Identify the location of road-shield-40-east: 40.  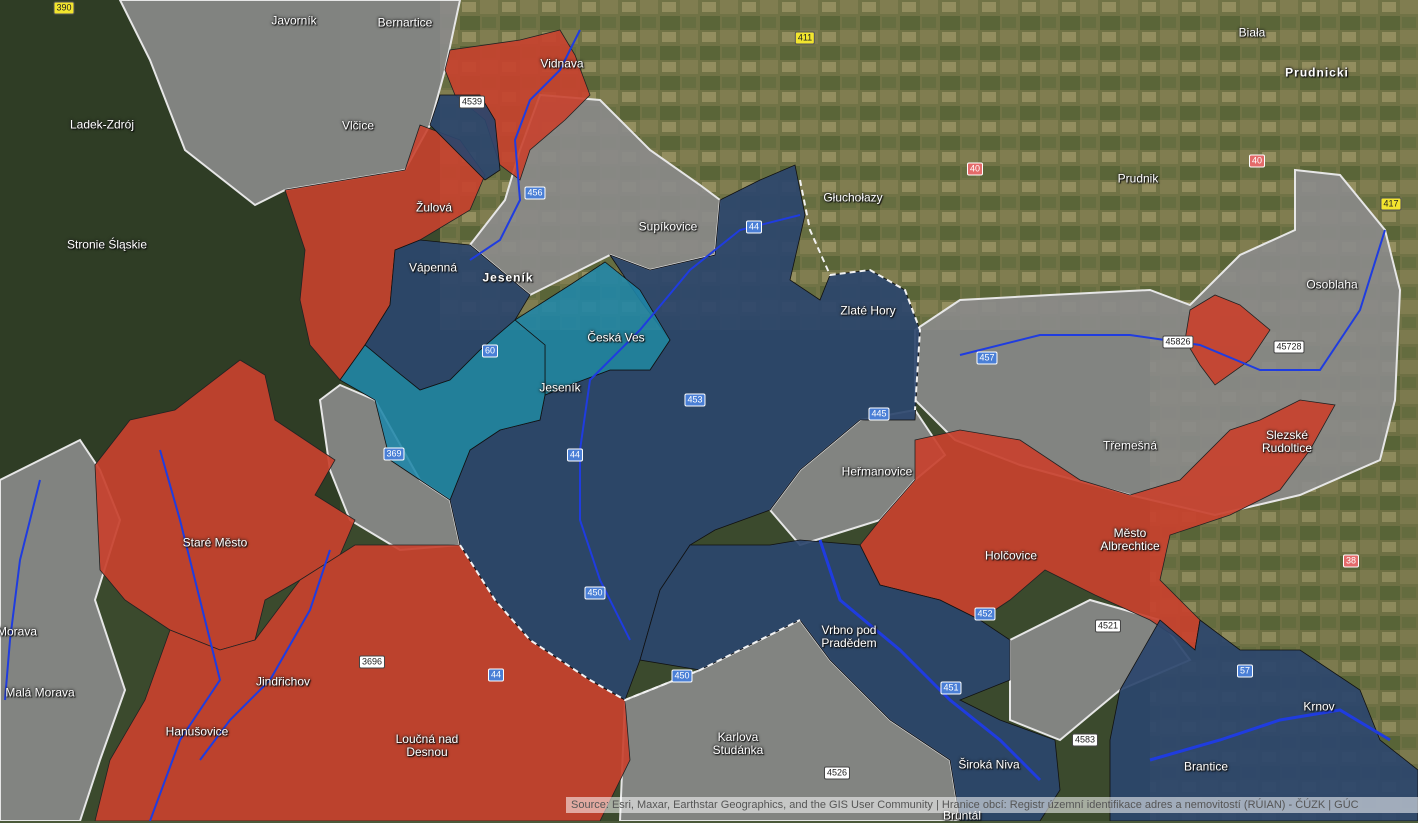
(1257, 161).